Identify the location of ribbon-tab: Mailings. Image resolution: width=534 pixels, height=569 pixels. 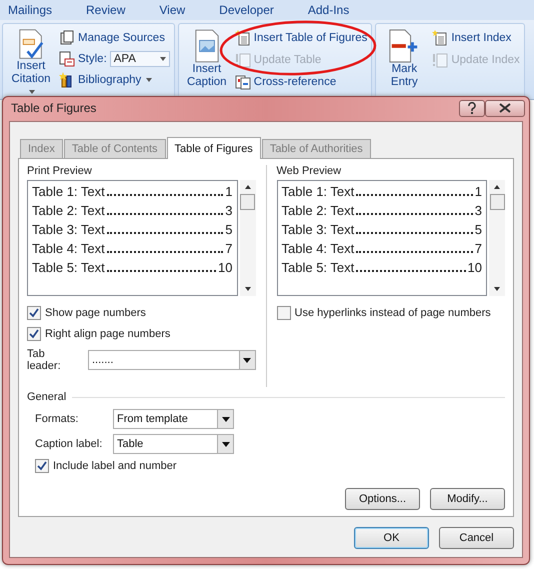
(30, 10).